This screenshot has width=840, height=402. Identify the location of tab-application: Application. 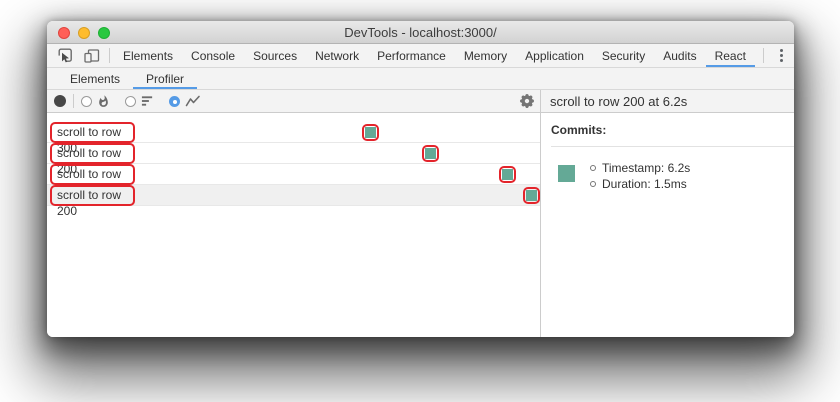
(554, 55).